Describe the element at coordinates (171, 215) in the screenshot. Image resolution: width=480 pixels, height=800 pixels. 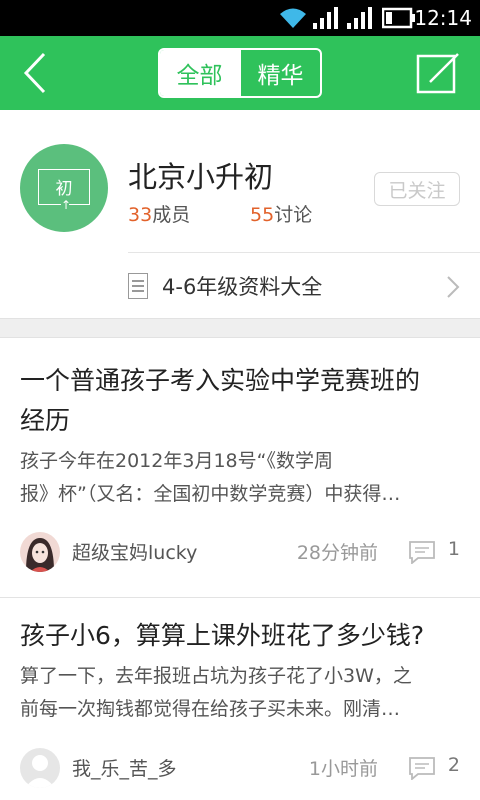
I see `members-label: 成员` at that location.